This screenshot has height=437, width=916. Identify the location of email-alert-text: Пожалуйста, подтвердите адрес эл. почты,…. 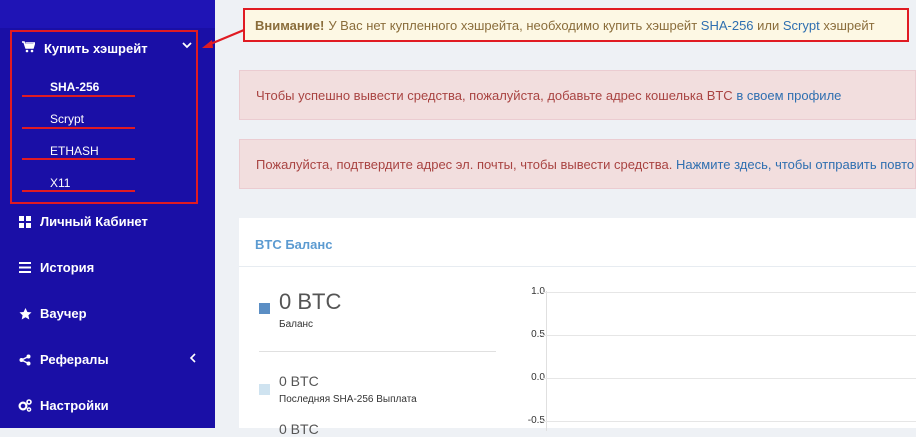
(464, 164).